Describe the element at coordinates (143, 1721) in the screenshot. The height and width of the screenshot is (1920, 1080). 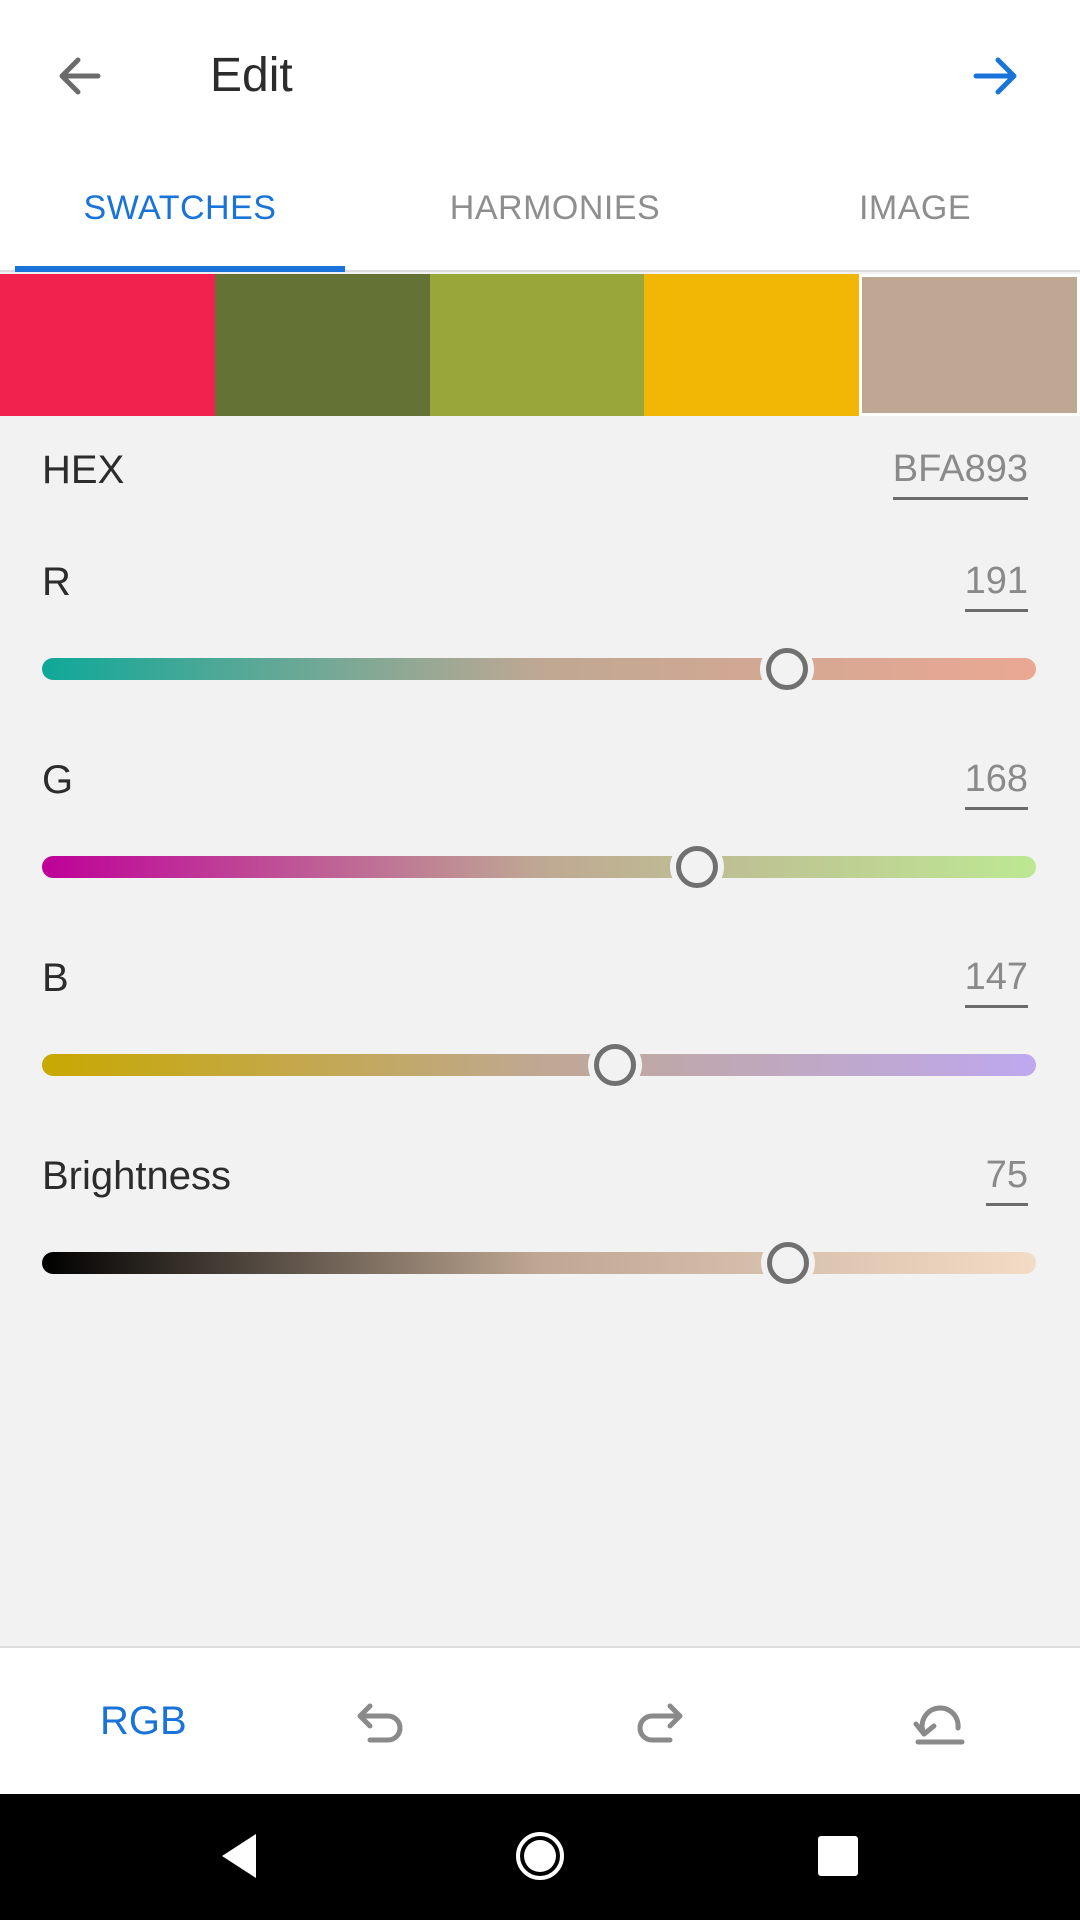
I see `color-mode-button: RGB` at that location.